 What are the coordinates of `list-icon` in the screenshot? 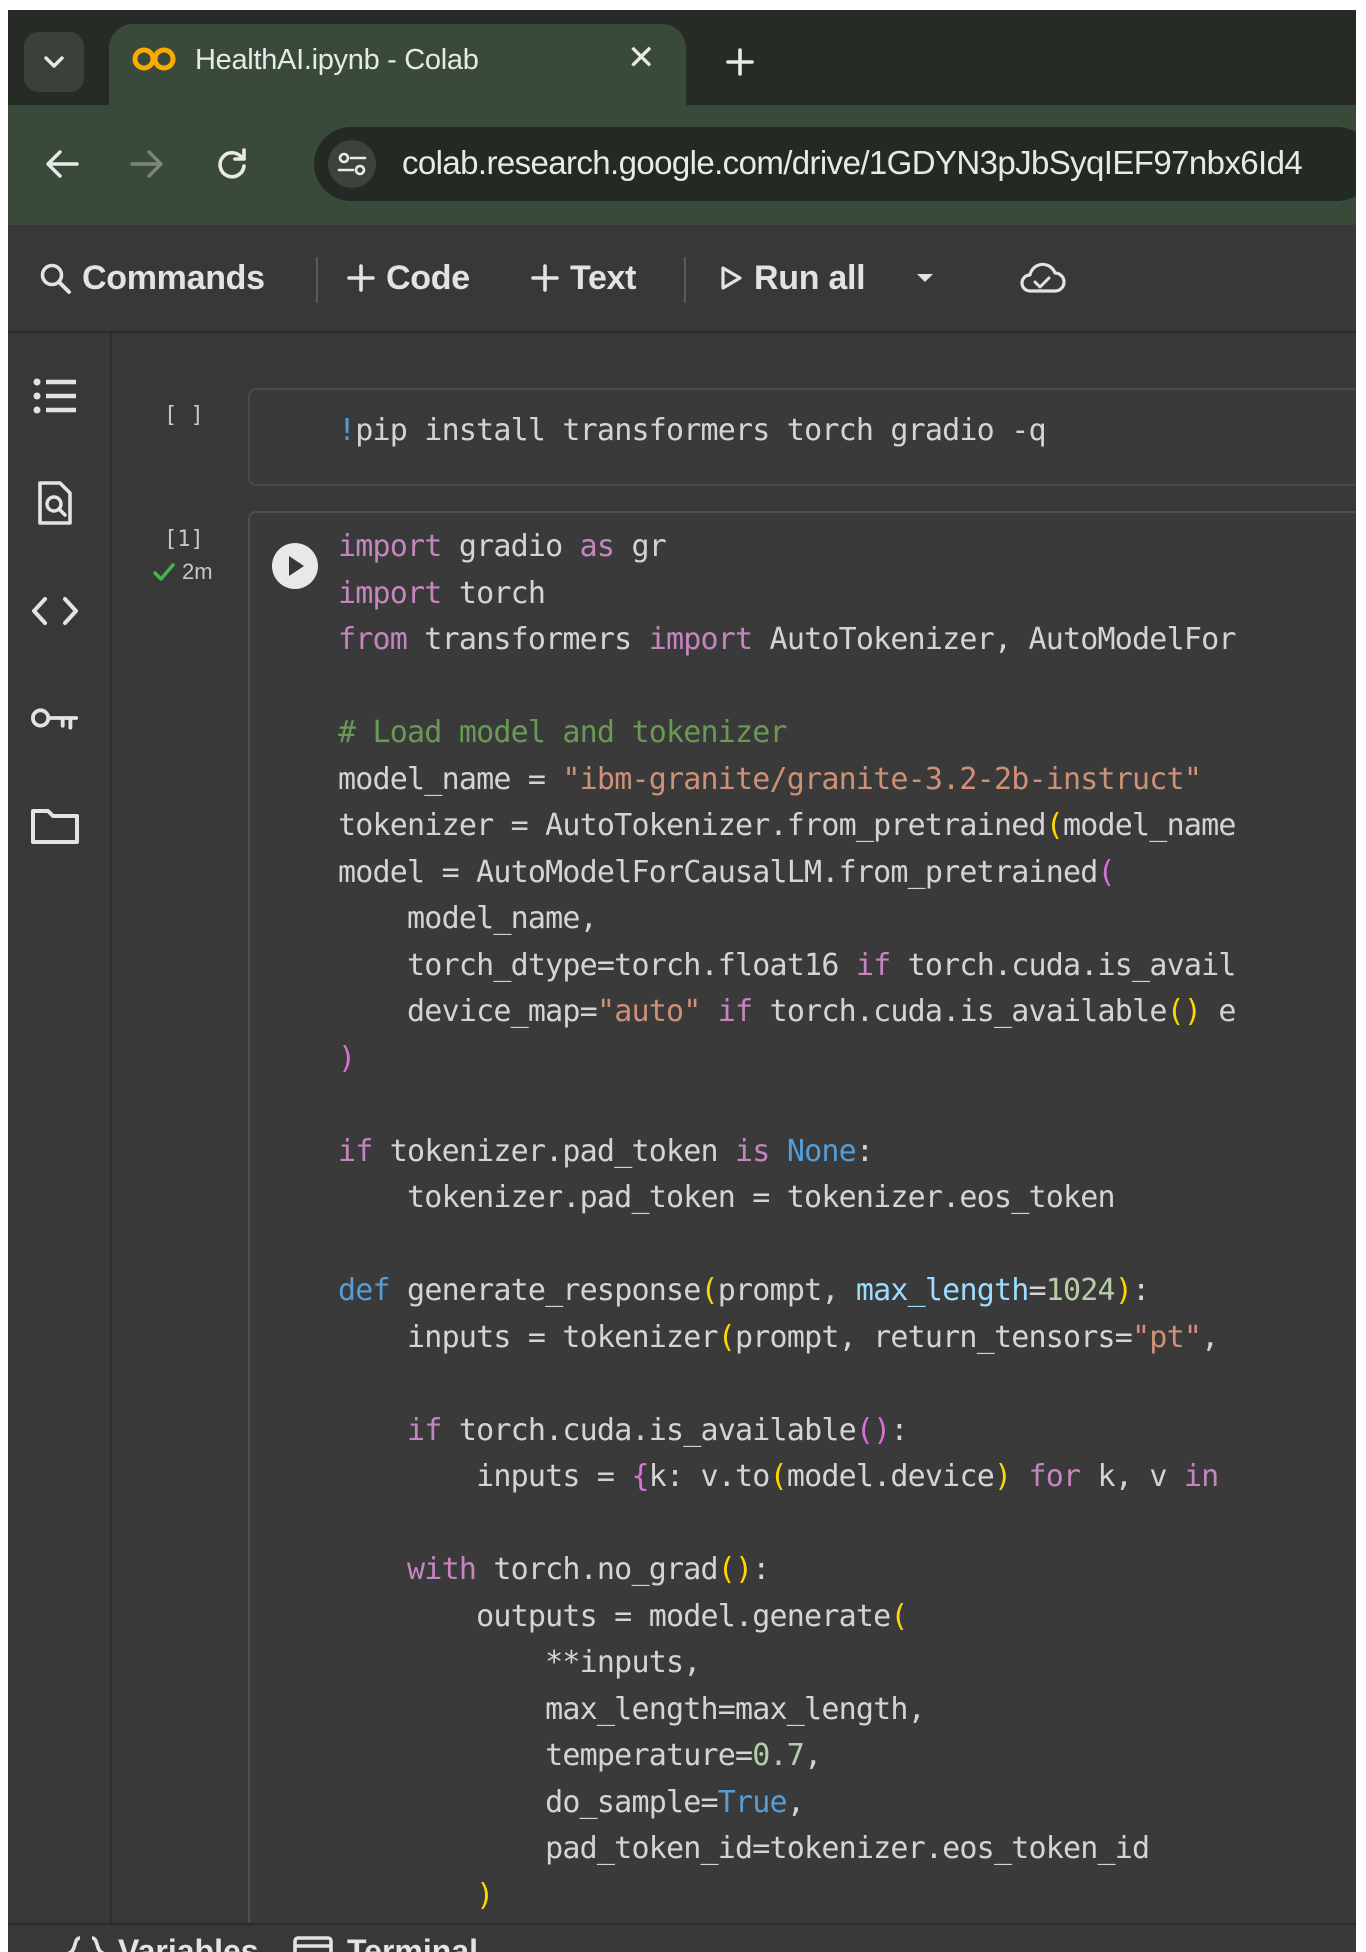 It's located at (54, 396).